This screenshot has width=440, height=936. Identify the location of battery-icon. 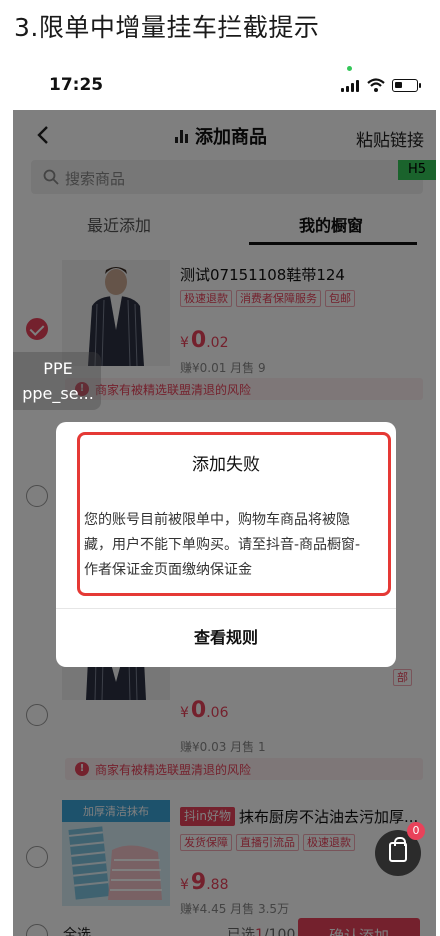
(406, 85).